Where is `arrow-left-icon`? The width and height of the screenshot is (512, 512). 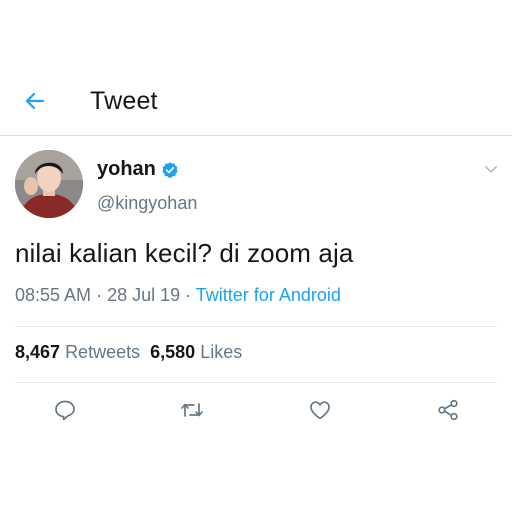
arrow-left-icon is located at coordinates (35, 103).